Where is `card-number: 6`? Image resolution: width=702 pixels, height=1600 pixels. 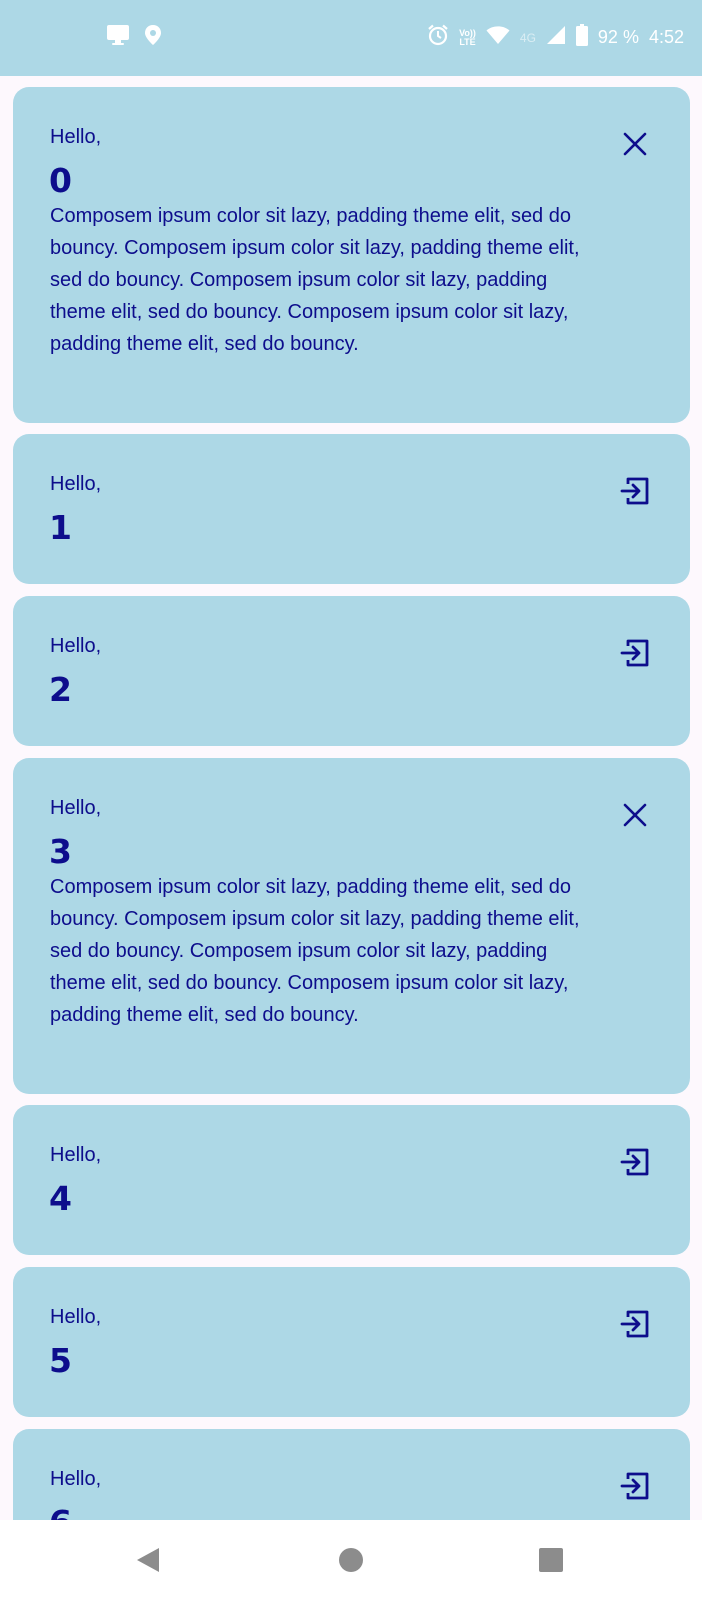
card-number: 6 is located at coordinates (60, 1511).